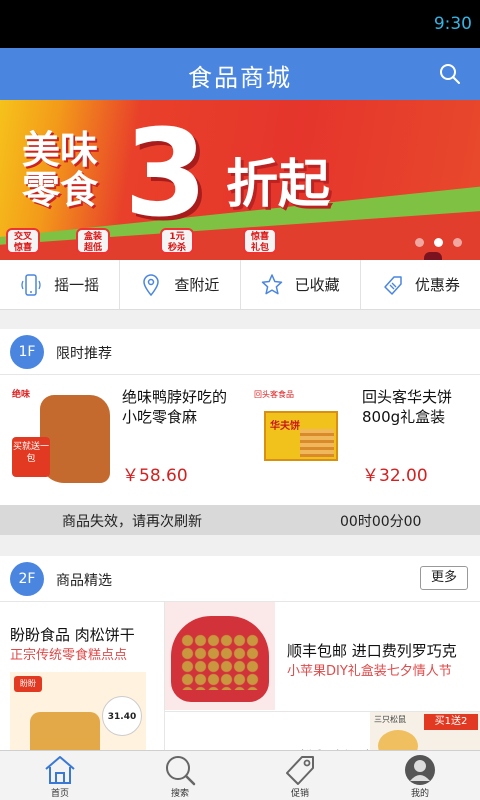  What do you see at coordinates (179, 794) in the screenshot?
I see `tab-label: 搜索` at bounding box center [179, 794].